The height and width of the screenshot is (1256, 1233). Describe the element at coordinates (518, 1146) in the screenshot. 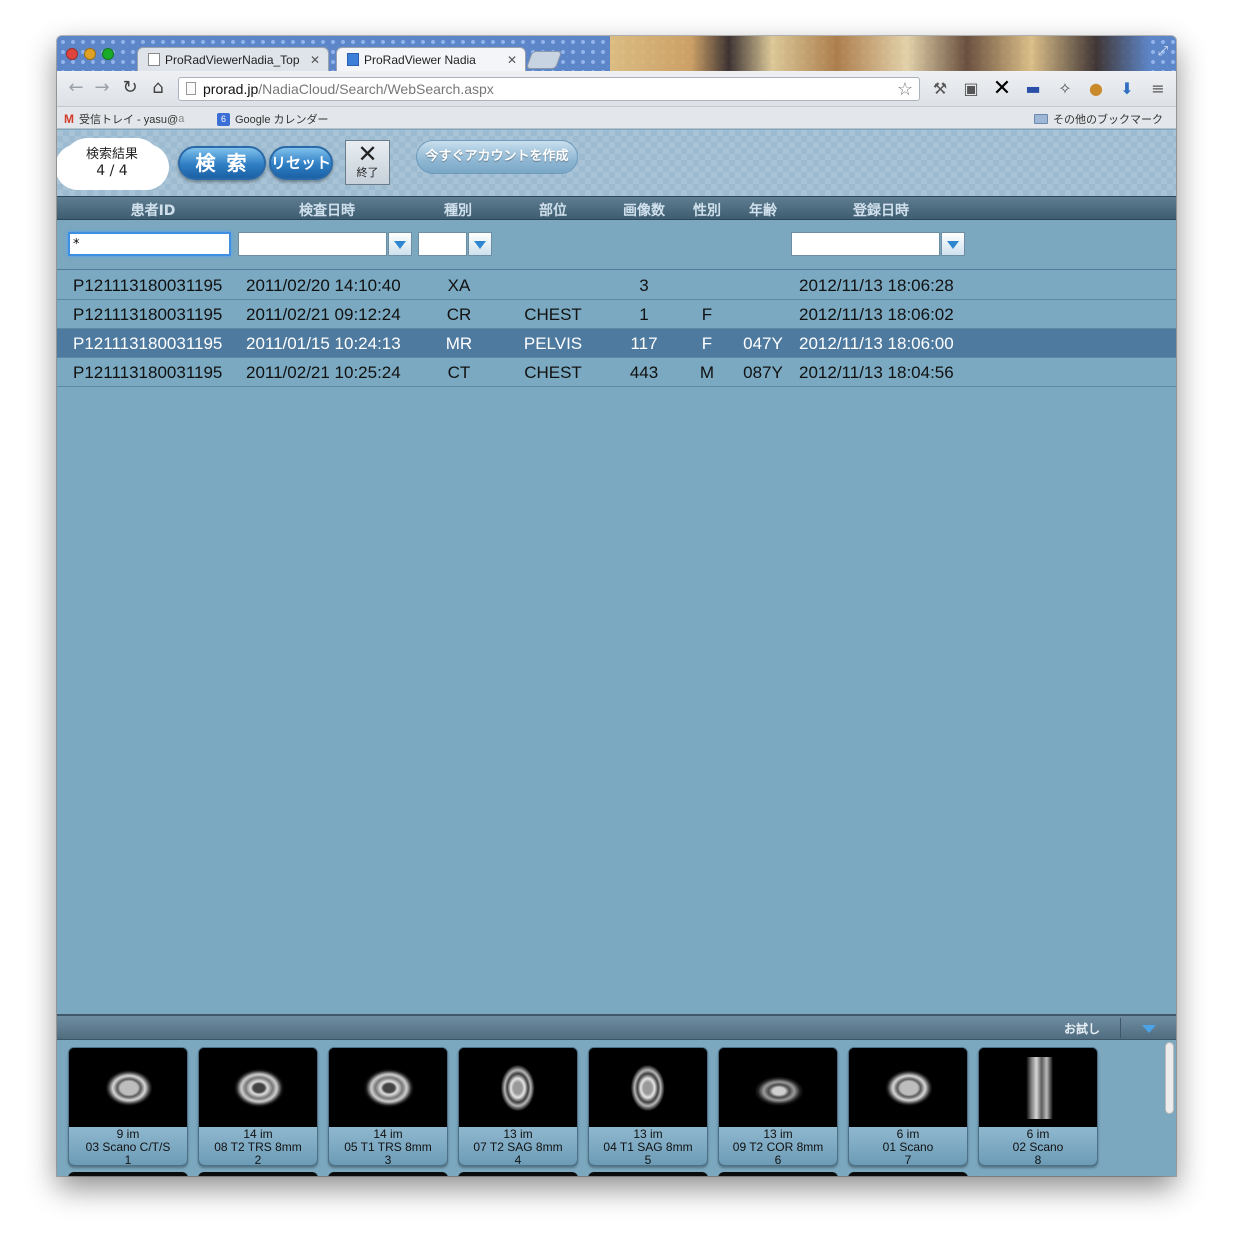

I see `series-caption: 13 im 07 T2 SAG 8mm 4` at that location.